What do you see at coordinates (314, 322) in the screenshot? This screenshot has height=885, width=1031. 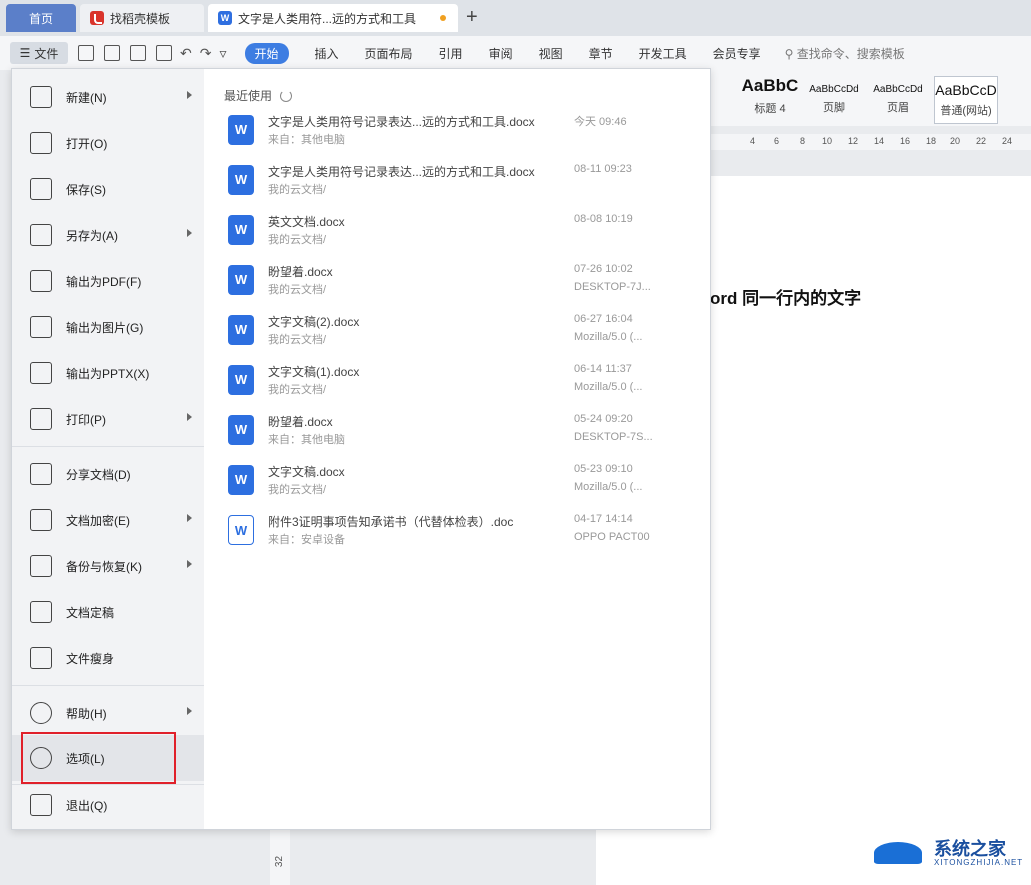 I see `recent-file-name: 文字文稿(2).docx` at bounding box center [314, 322].